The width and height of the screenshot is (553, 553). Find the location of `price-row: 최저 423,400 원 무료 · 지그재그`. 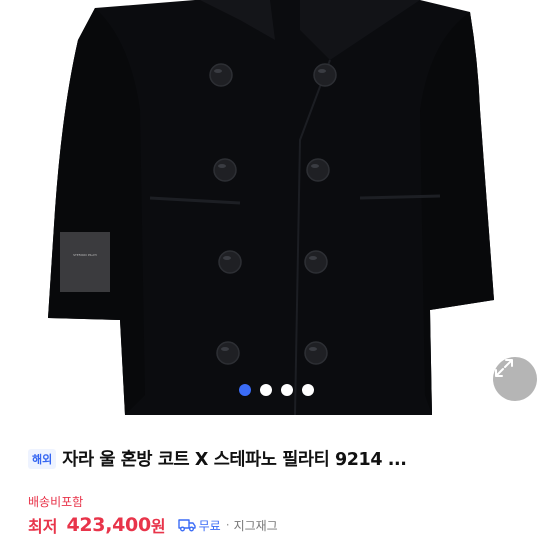

price-row: 최저 423,400 원 무료 · 지그재그 is located at coordinates (153, 525).